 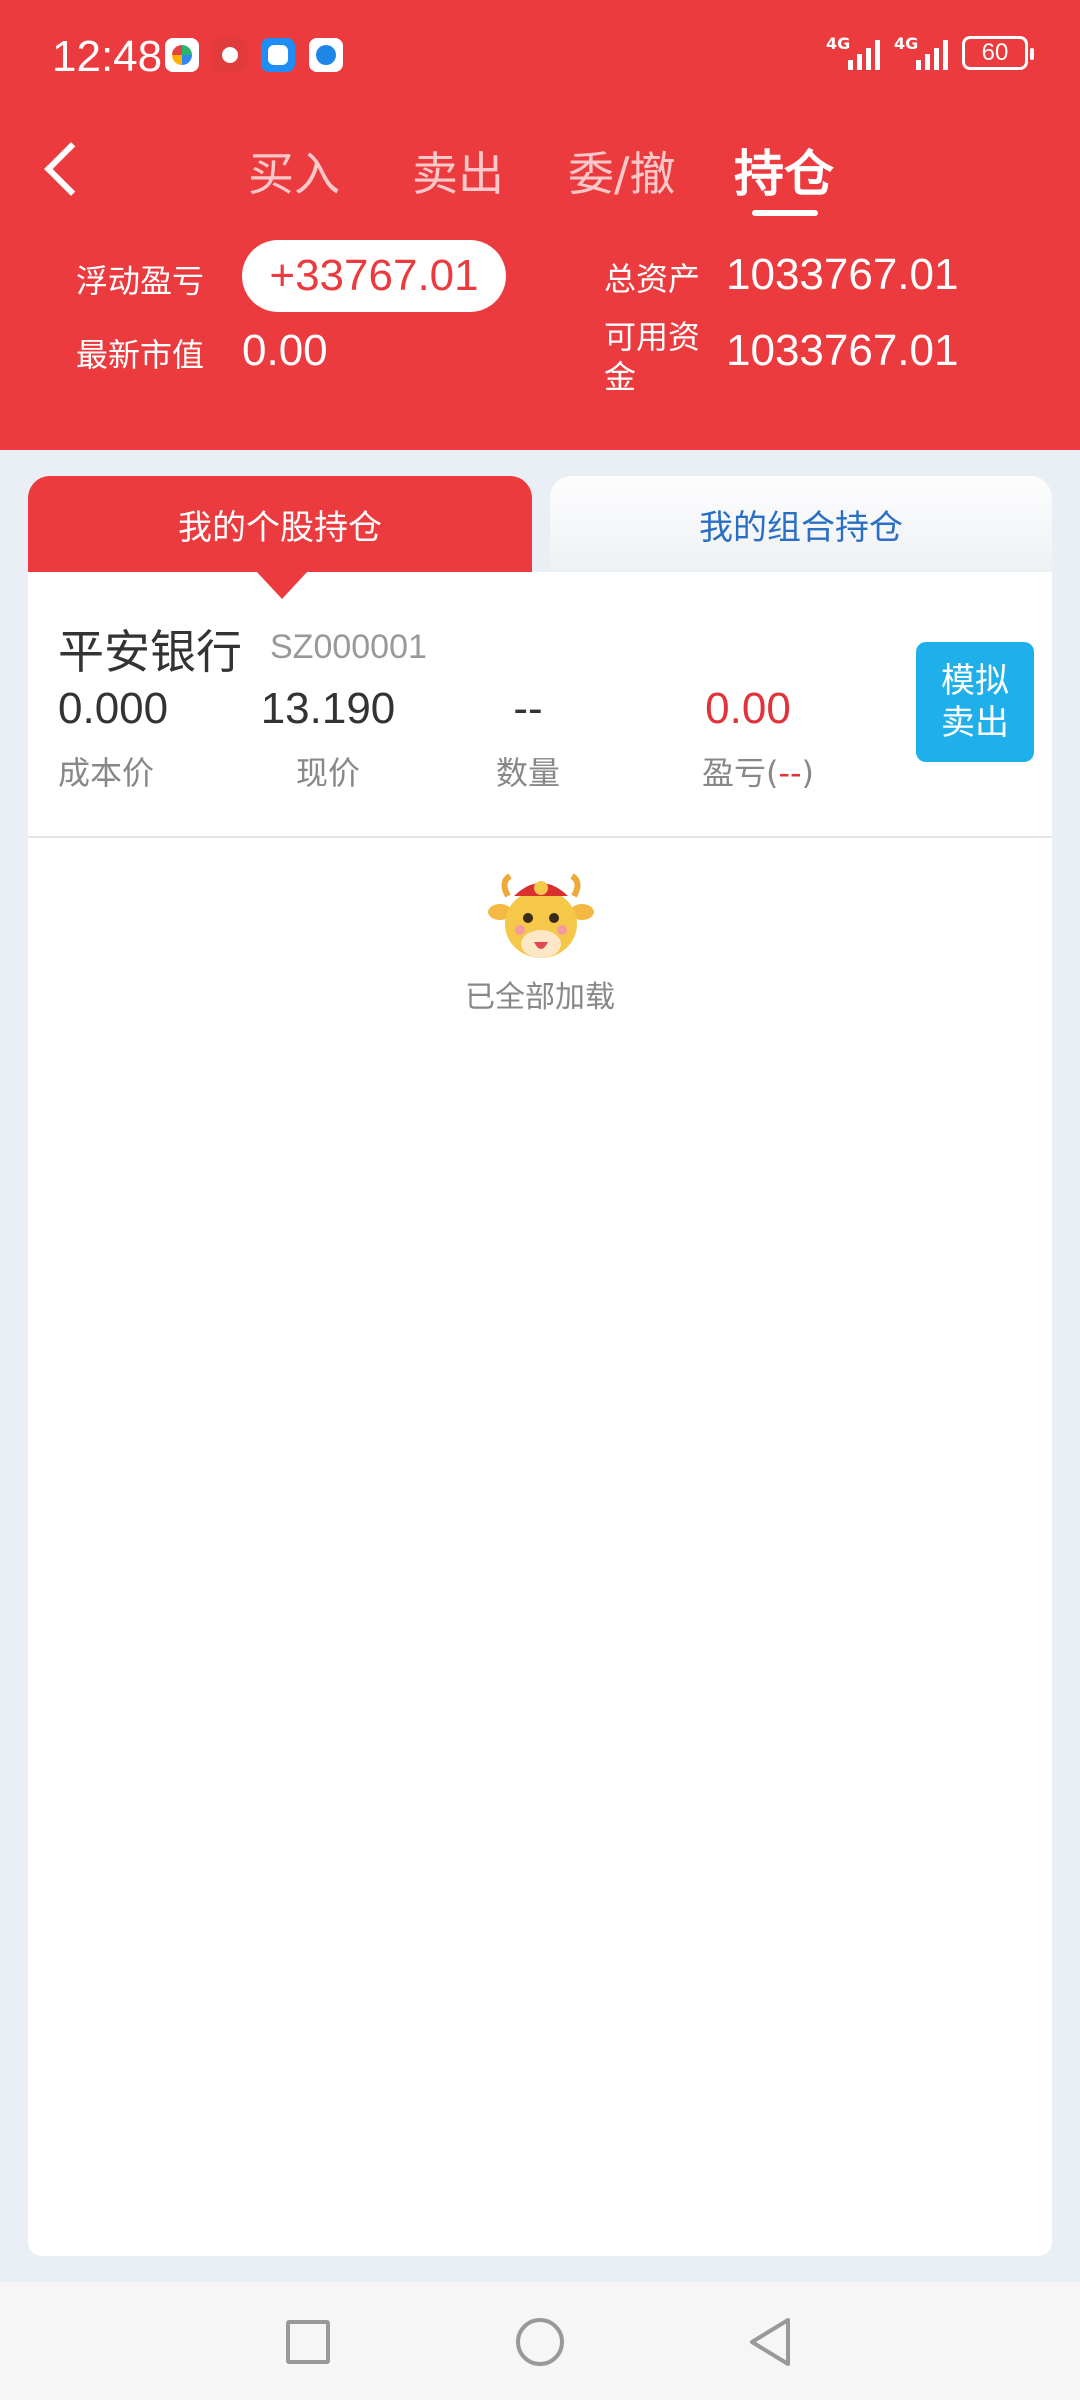 I want to click on tab-sell: 卖出, so click(x=458, y=171).